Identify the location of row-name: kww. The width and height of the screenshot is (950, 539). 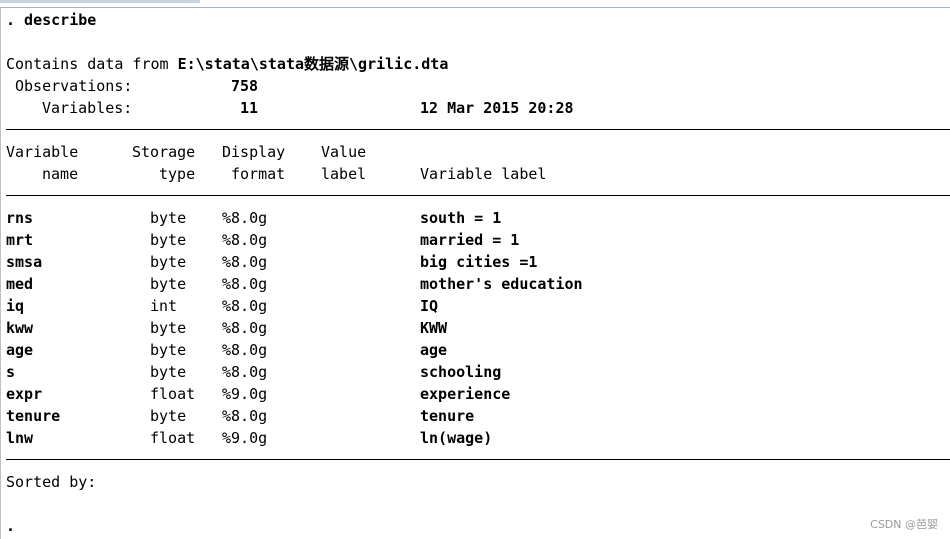
(20, 328).